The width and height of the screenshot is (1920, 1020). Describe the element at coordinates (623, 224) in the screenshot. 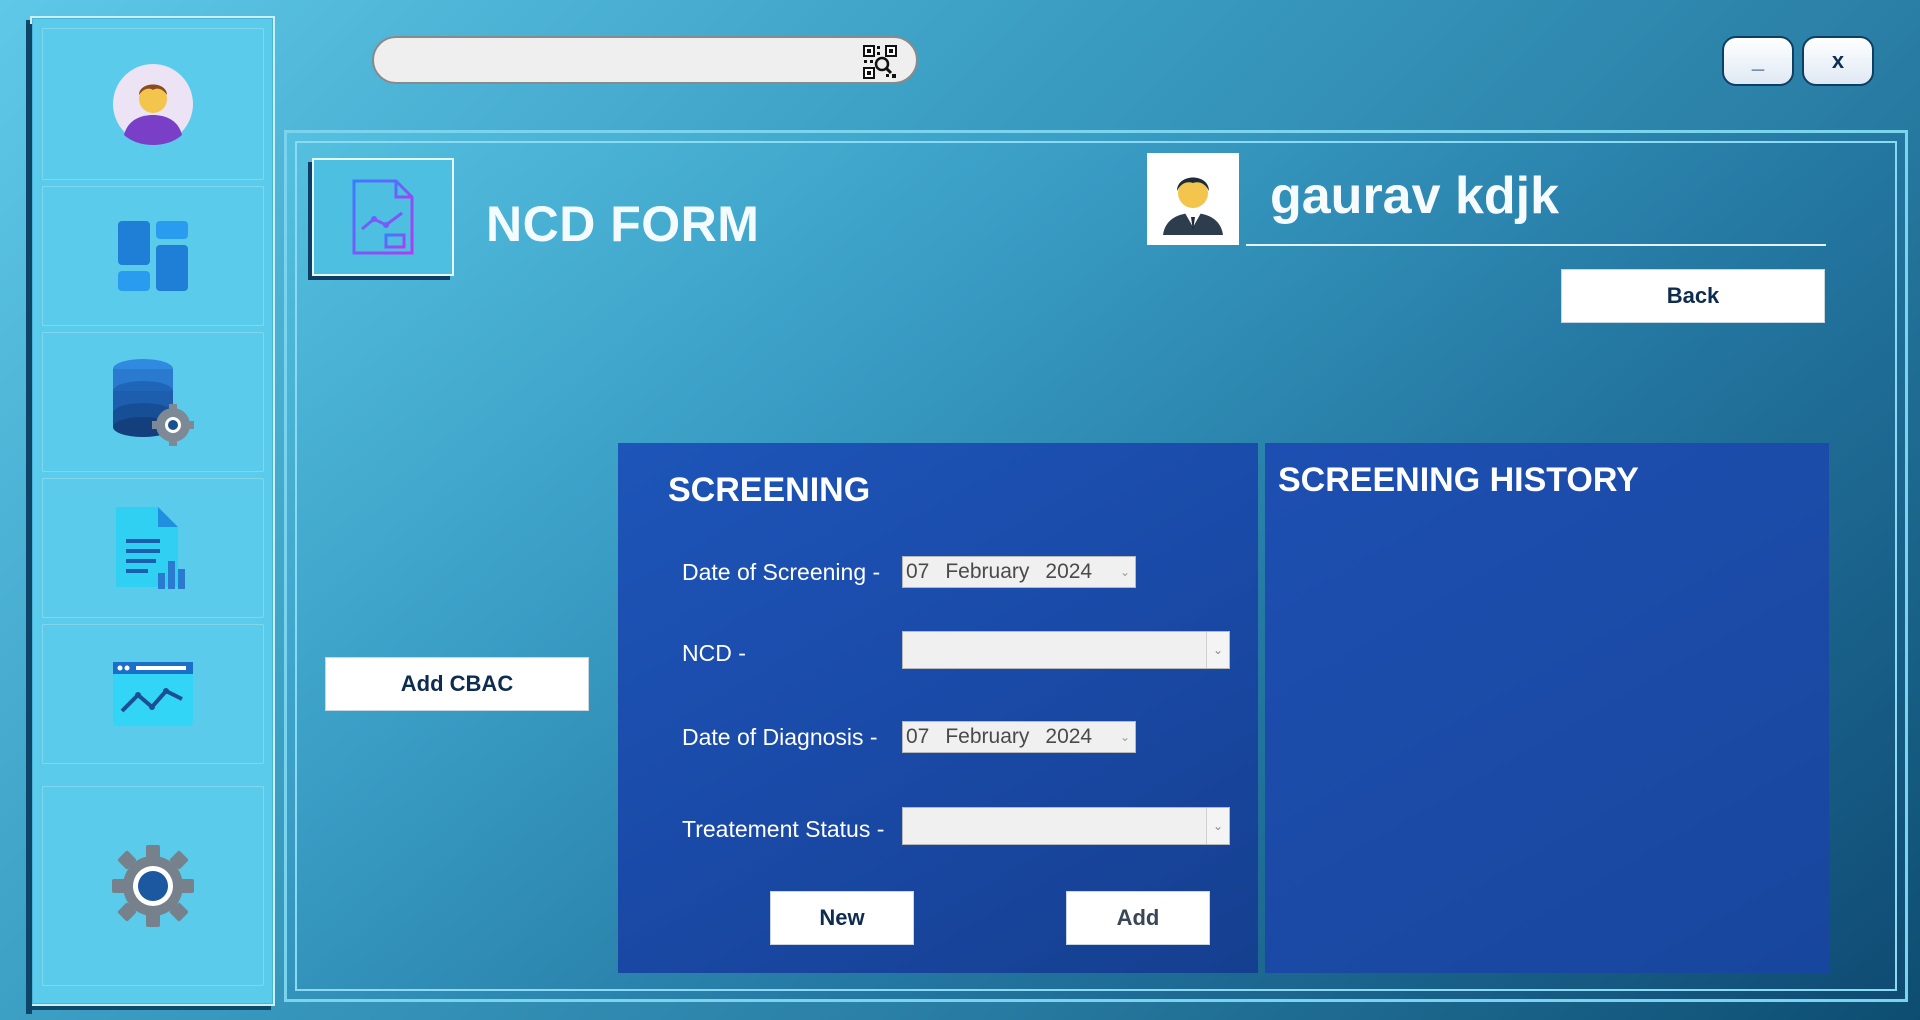

I see `page-title: NCD FORM` at that location.